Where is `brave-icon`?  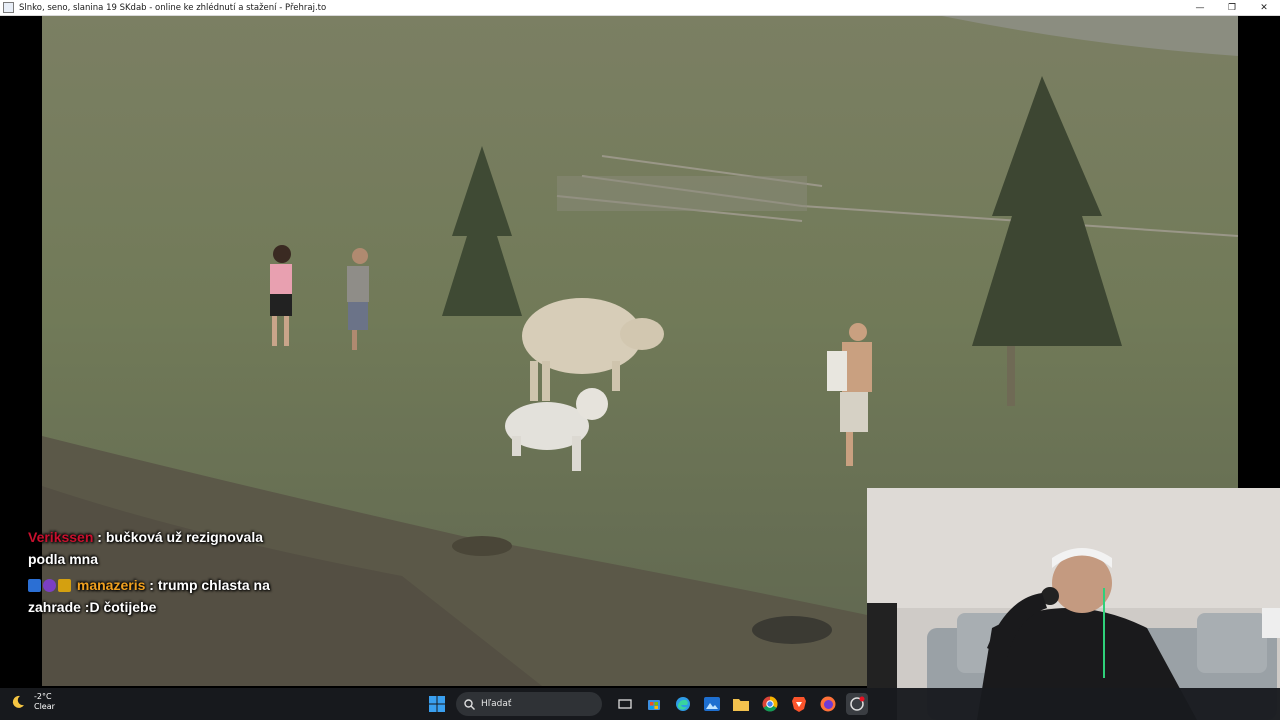 brave-icon is located at coordinates (799, 704).